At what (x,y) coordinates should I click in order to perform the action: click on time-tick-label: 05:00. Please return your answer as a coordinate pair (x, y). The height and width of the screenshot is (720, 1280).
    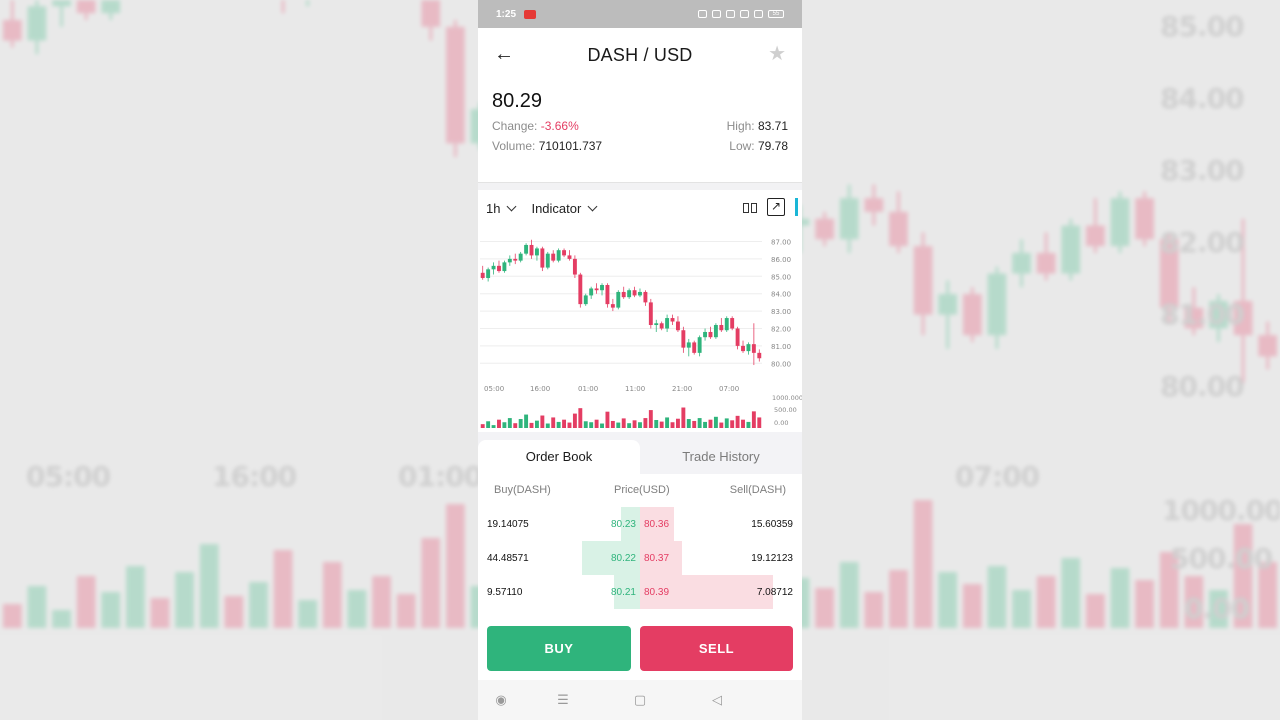
    Looking at the image, I should click on (494, 389).